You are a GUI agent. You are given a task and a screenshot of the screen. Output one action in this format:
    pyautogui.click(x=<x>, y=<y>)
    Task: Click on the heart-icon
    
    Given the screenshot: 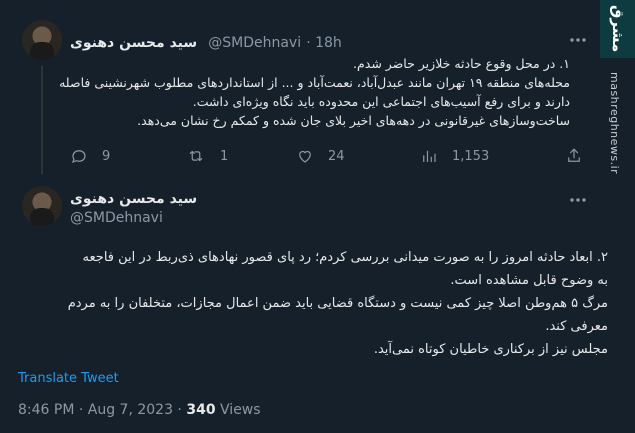 What is the action you would take?
    pyautogui.click(x=305, y=156)
    